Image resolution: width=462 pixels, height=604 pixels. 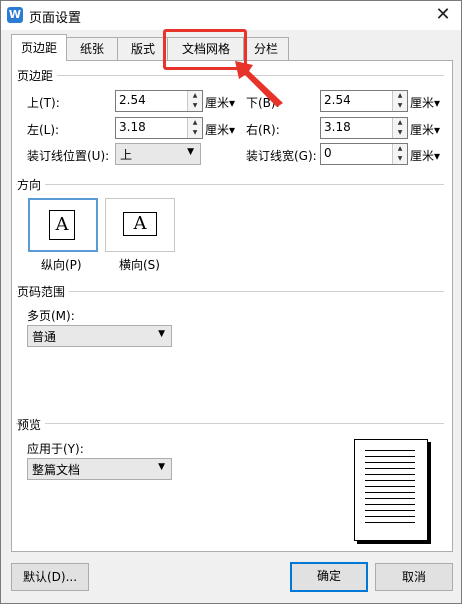 I want to click on gutter-position-select: 上 ▼, so click(x=158, y=154).